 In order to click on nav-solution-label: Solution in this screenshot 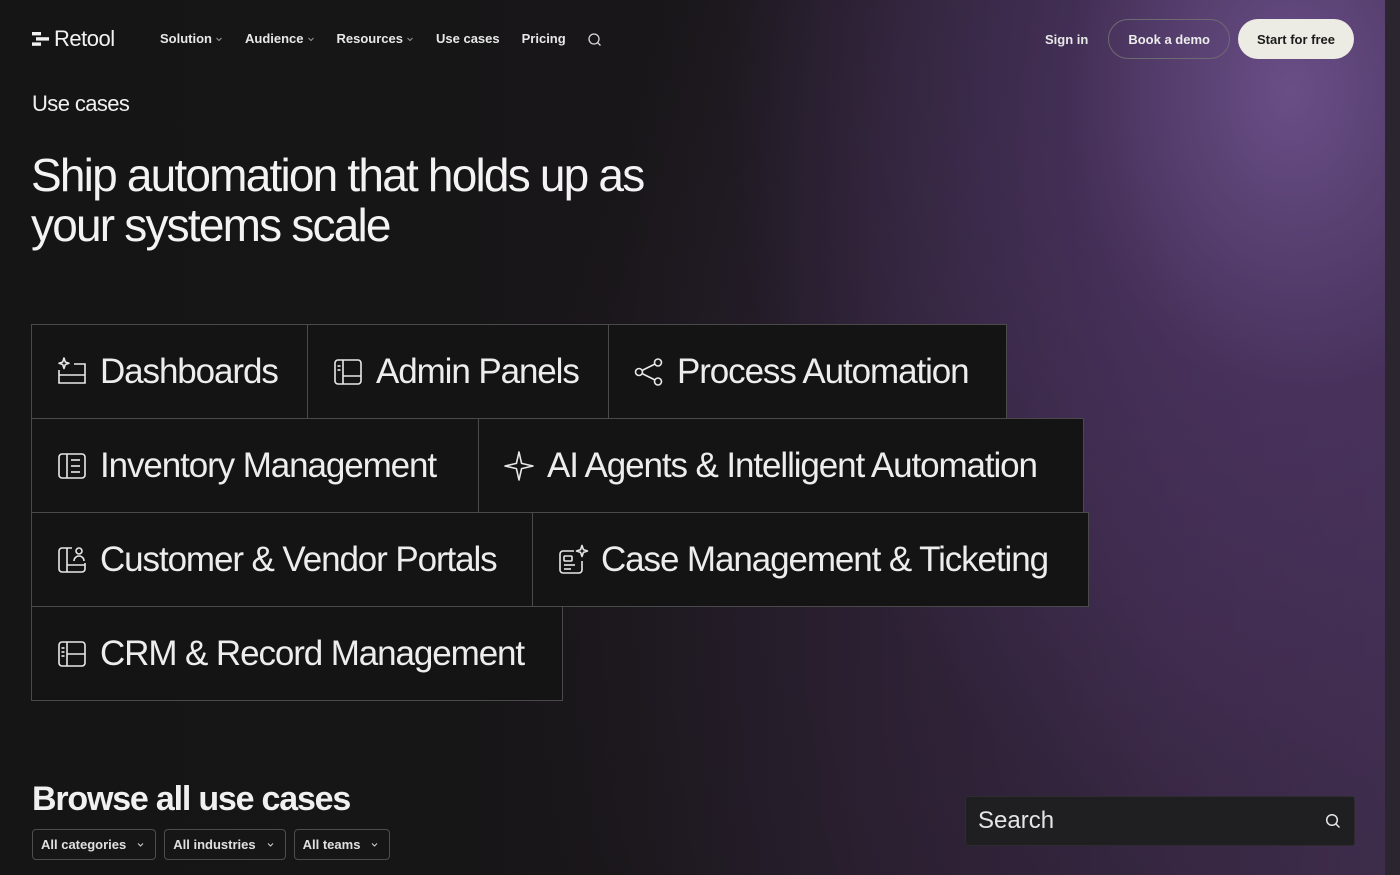, I will do `click(186, 38)`.